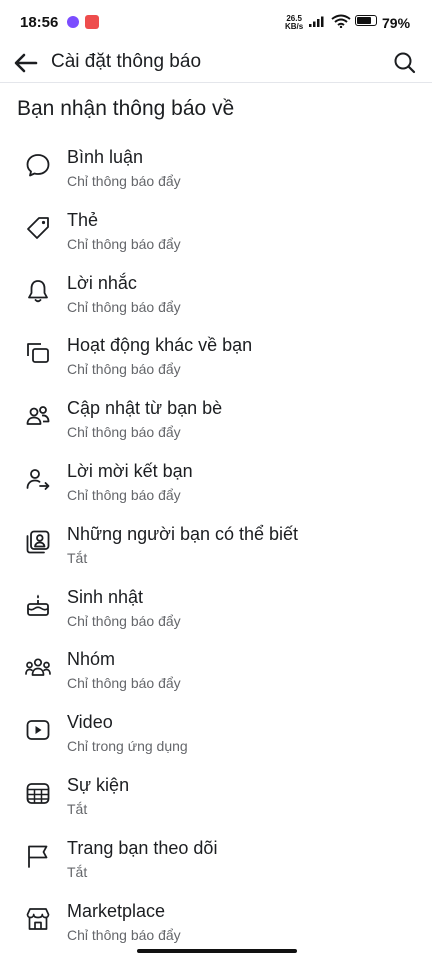 The width and height of the screenshot is (432, 960). I want to click on setting-row-friend-requests: Lời mời kết bạn Chỉ thông báo đẩy, so click(216, 486).